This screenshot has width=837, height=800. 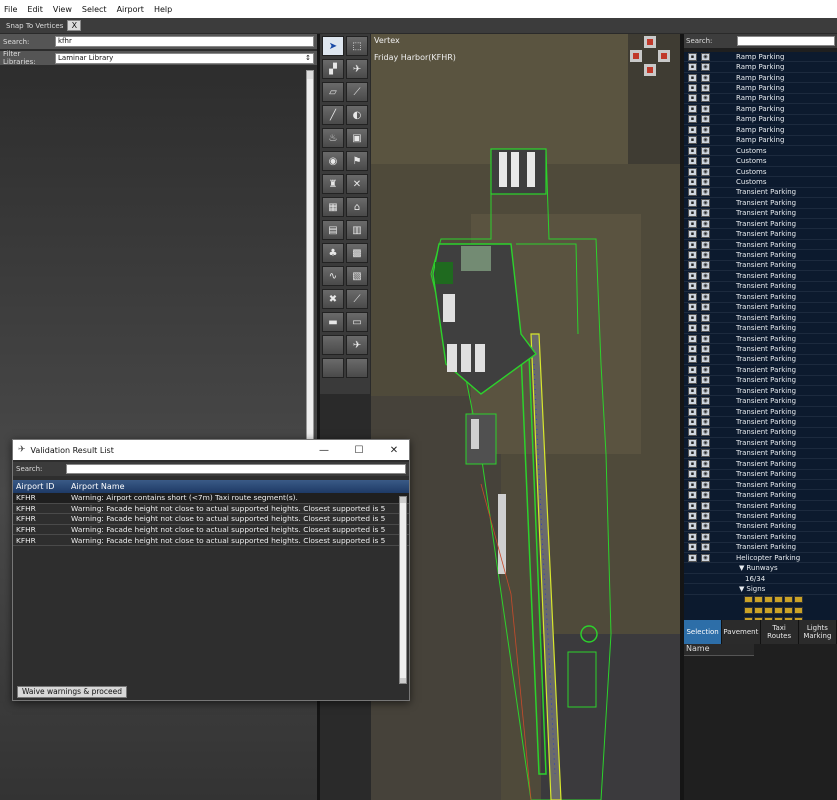 What do you see at coordinates (760, 558) in the screenshot?
I see `hierarchy-row: ▪ ◉ Helicopter Parking` at bounding box center [760, 558].